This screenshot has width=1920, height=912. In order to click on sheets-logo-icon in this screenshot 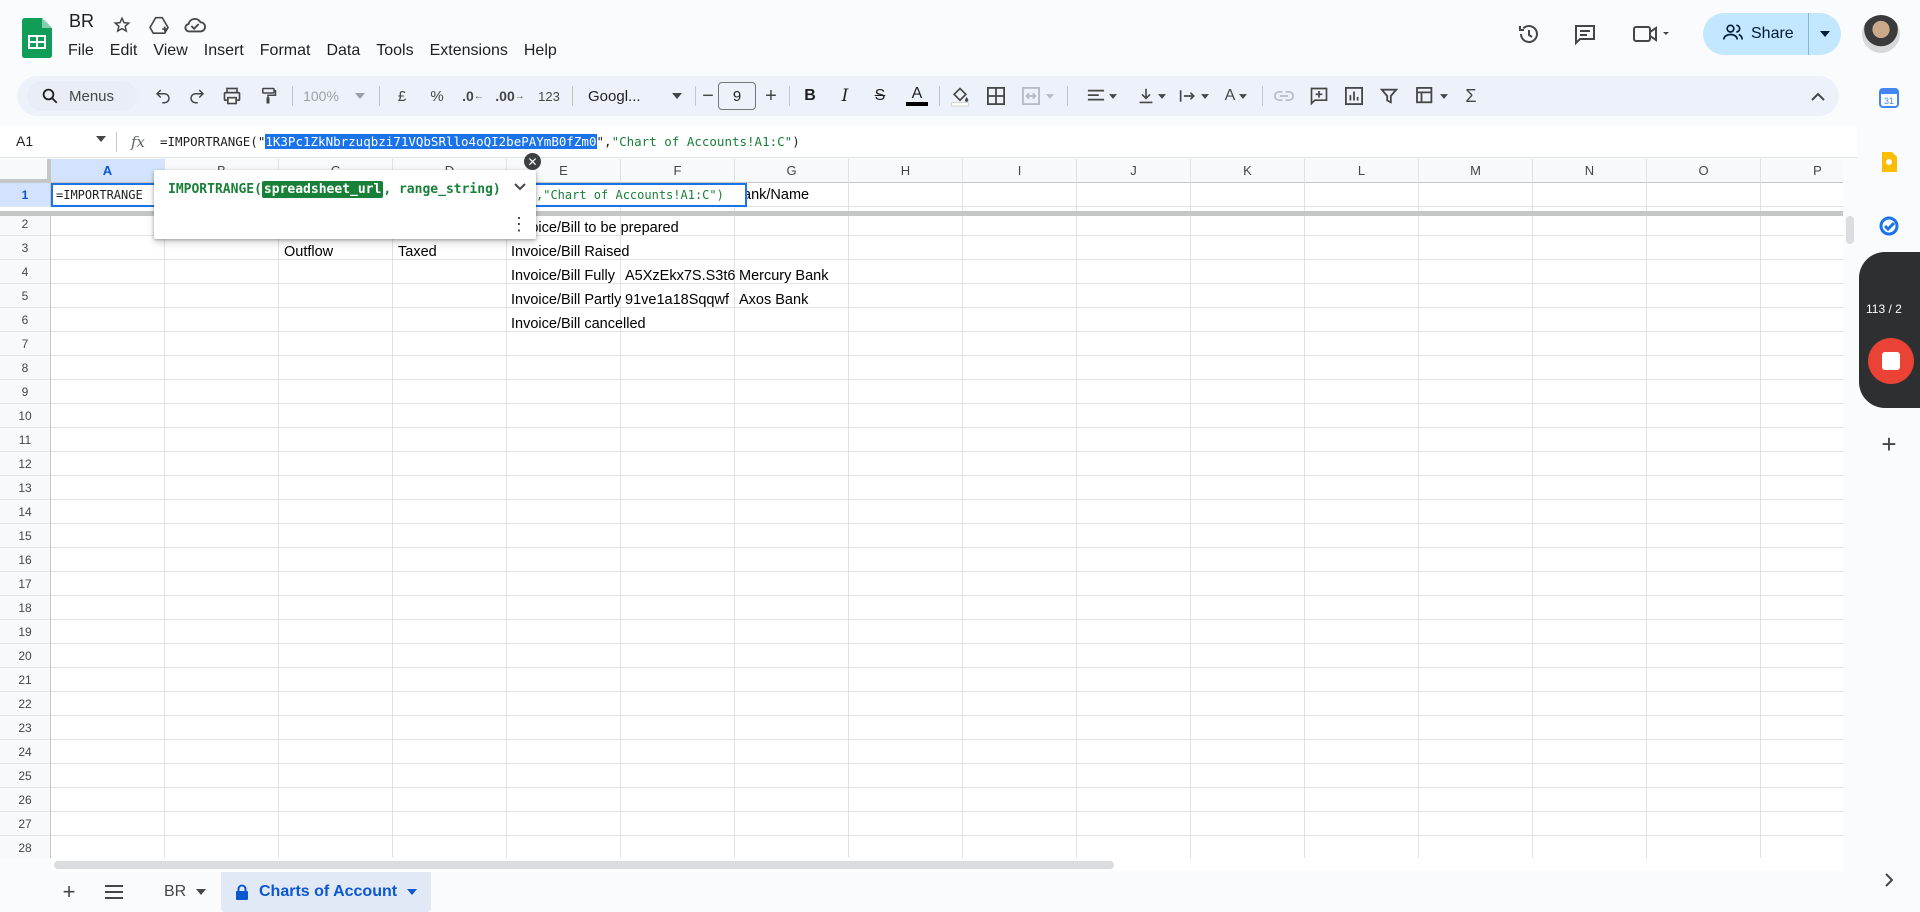, I will do `click(37, 38)`.